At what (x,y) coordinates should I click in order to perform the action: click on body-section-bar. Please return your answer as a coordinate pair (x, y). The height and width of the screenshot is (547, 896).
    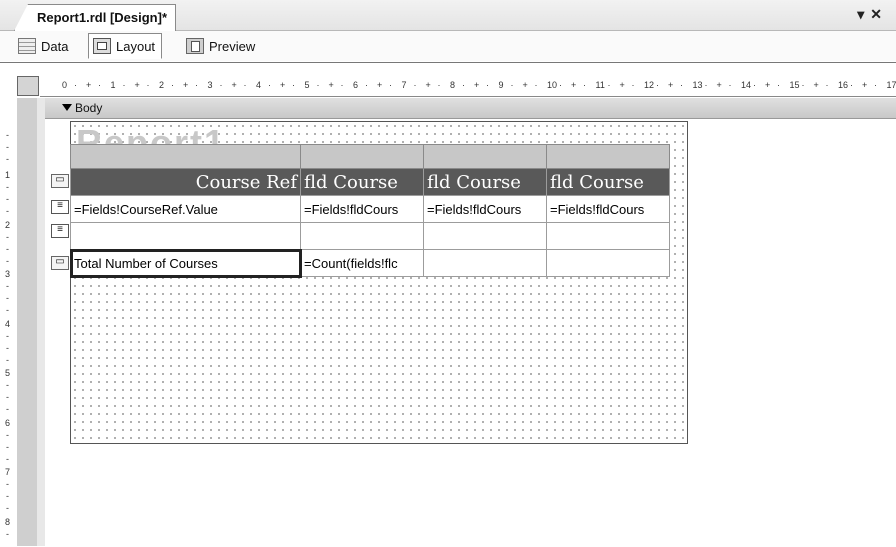
    Looking at the image, I should click on (470, 108).